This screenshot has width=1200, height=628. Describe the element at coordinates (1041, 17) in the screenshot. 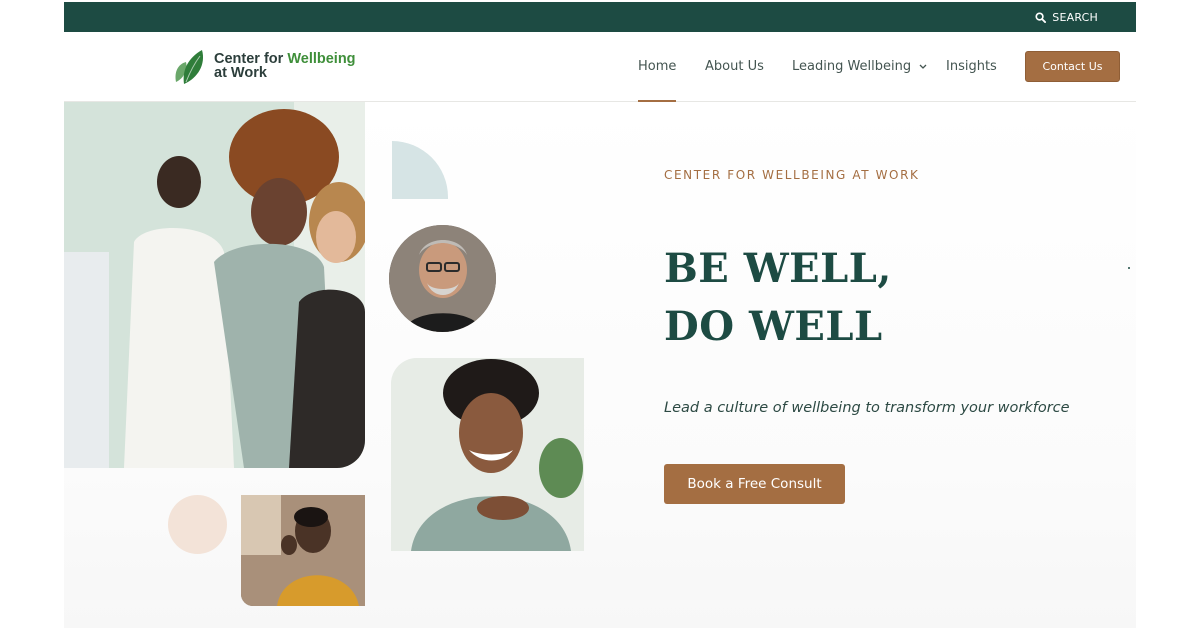

I see `search-icon` at that location.